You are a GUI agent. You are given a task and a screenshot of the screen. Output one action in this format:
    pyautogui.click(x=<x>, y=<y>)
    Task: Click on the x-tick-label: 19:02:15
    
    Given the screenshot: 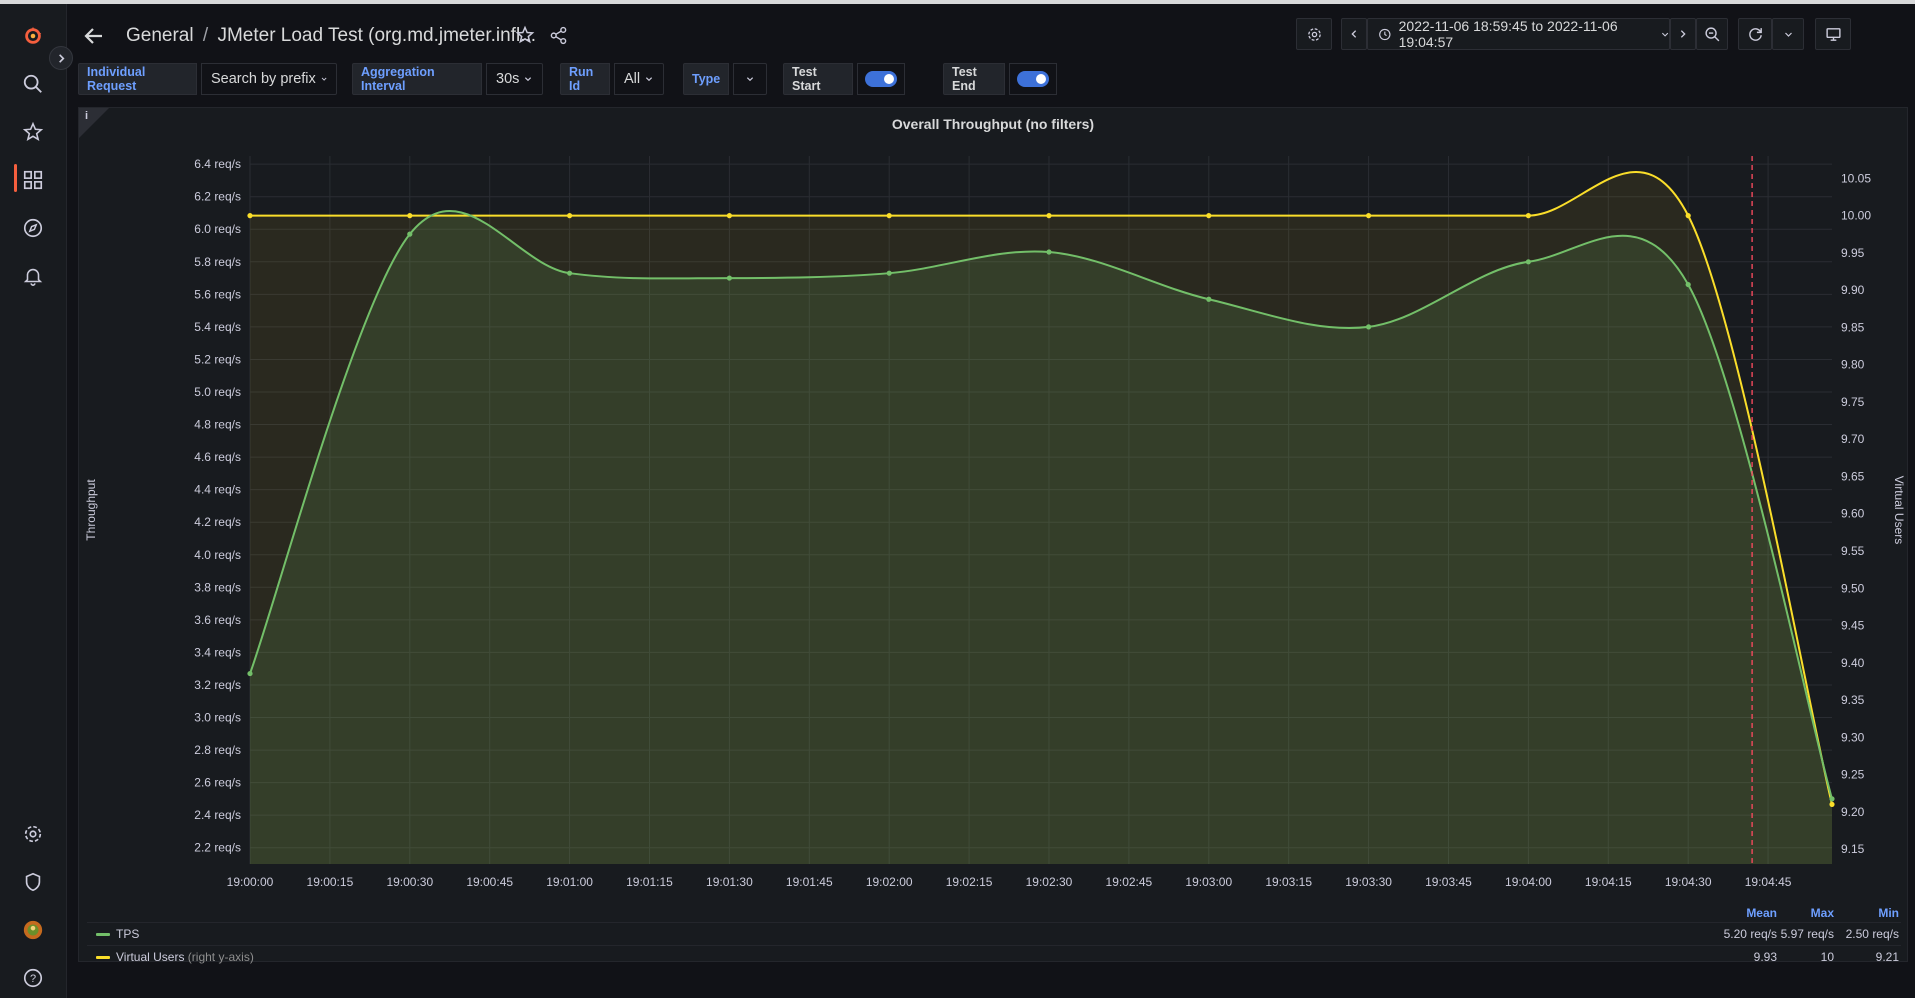 What is the action you would take?
    pyautogui.click(x=969, y=882)
    